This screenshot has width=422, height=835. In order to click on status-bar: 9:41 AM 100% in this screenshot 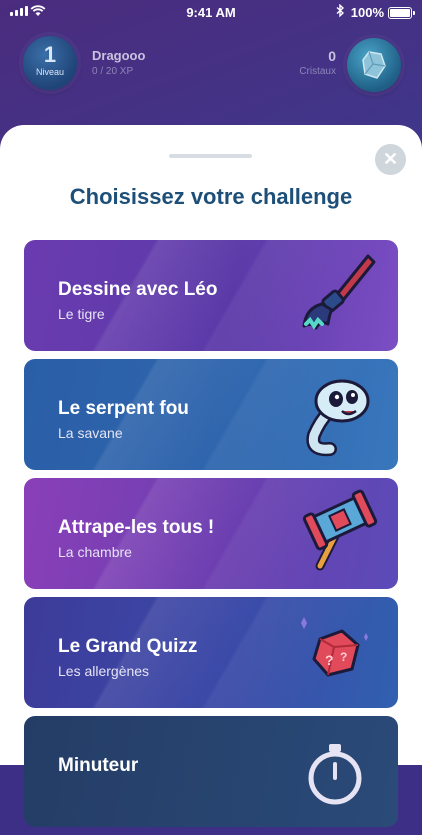, I will do `click(211, 12)`.